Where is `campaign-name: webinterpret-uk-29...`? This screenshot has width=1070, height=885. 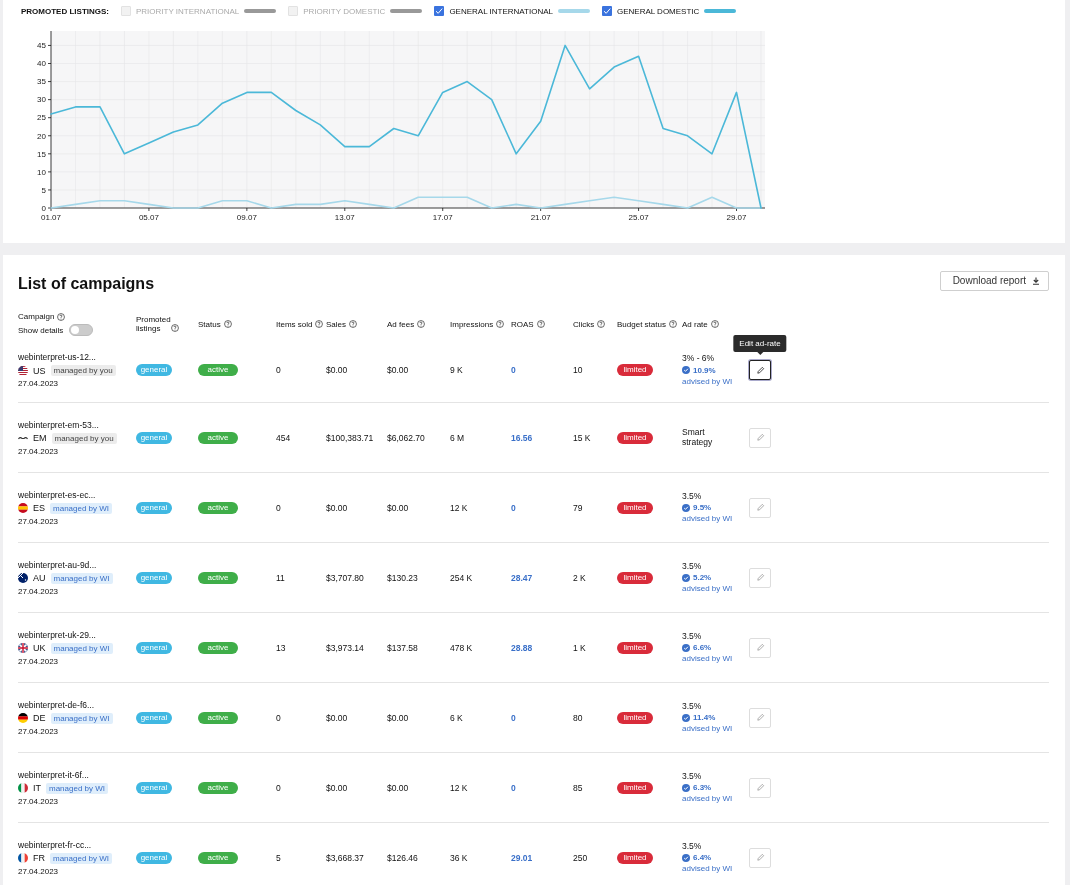 campaign-name: webinterpret-uk-29... is located at coordinates (77, 634).